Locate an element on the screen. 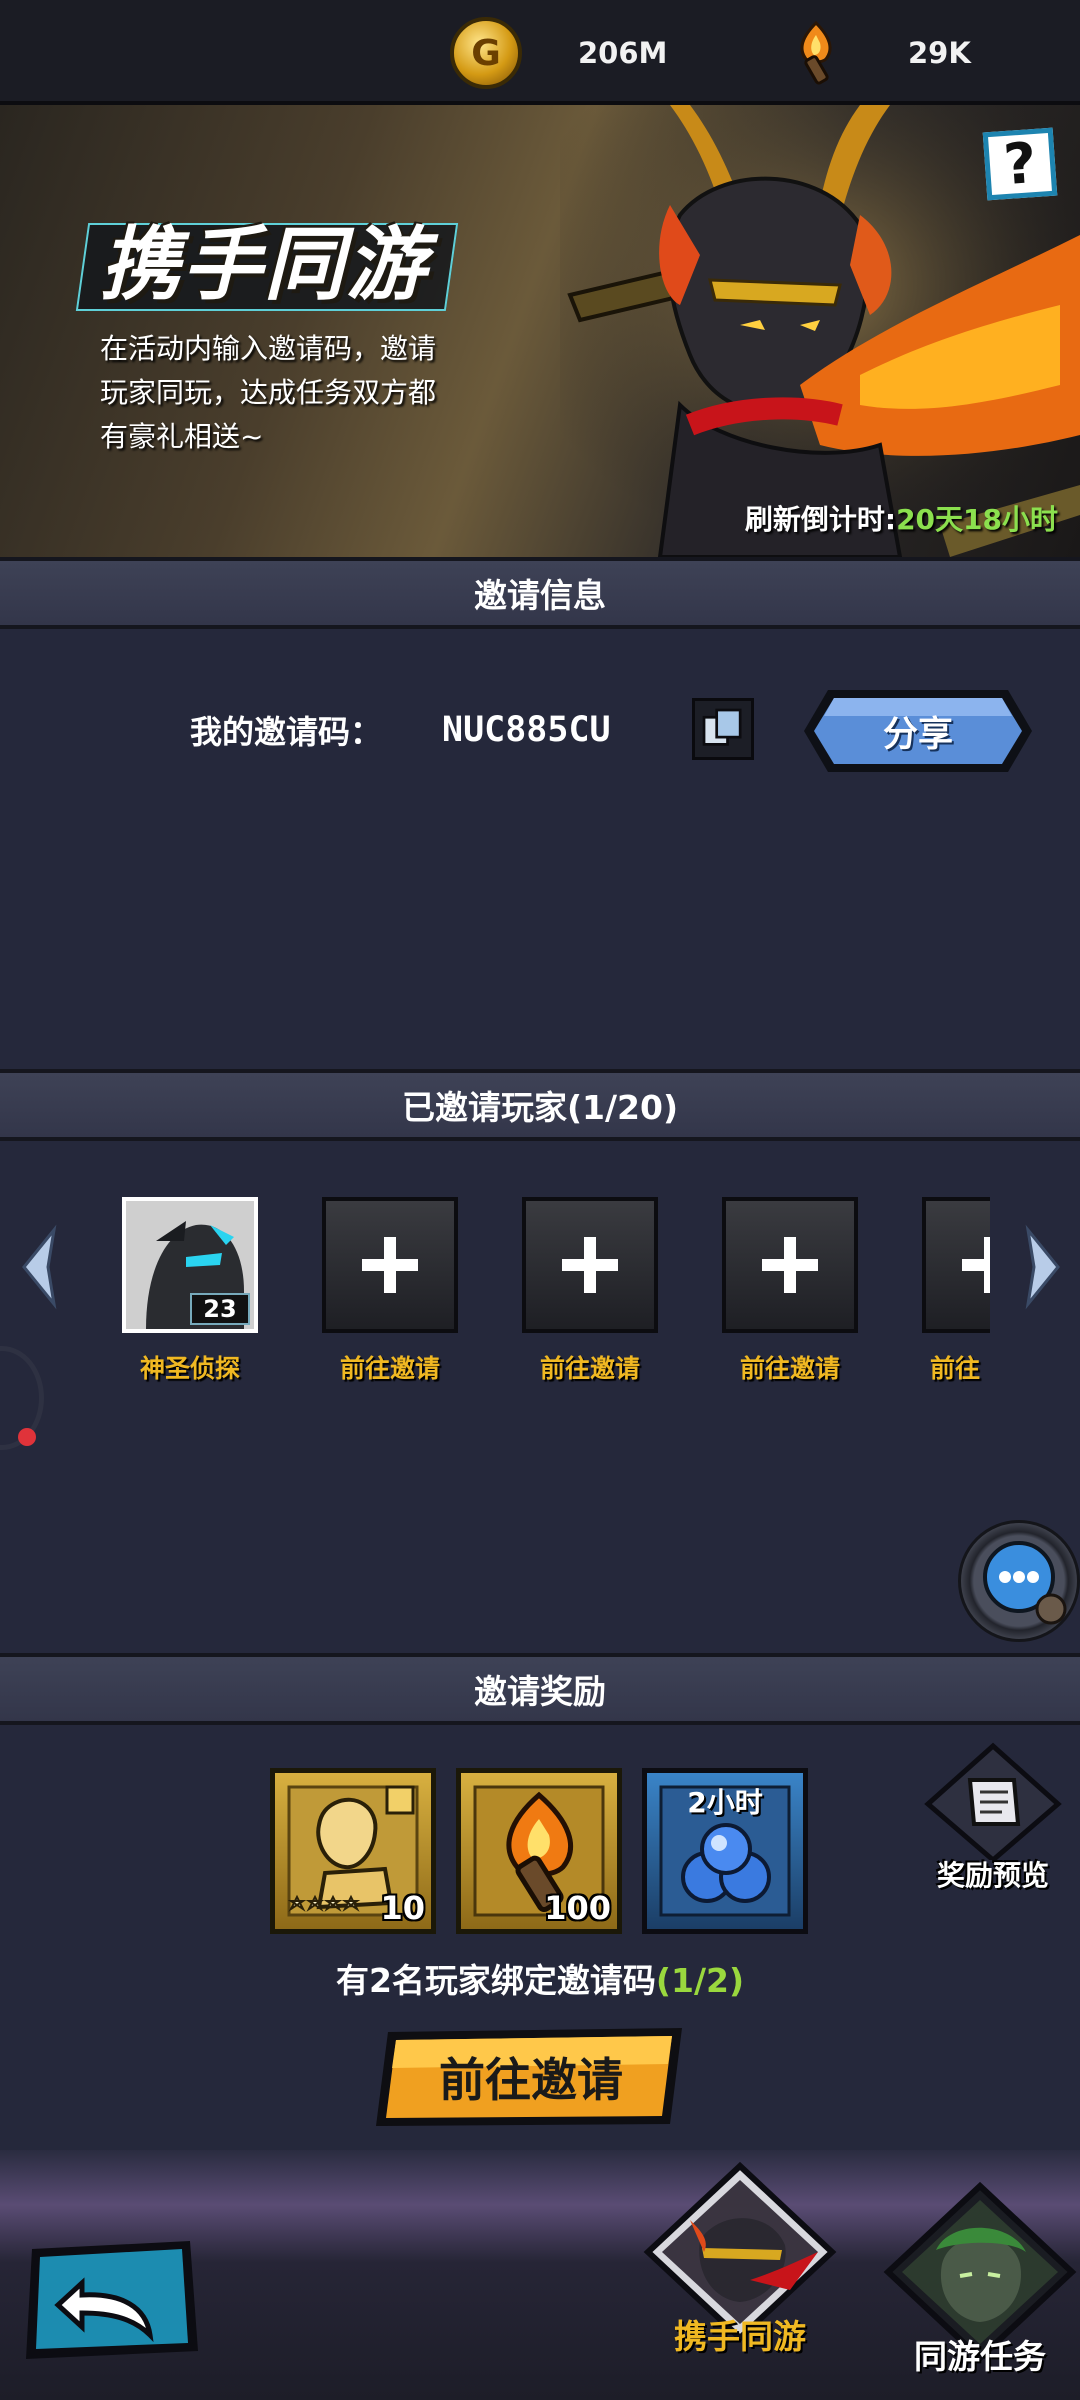  back-button is located at coordinates (112, 2300).